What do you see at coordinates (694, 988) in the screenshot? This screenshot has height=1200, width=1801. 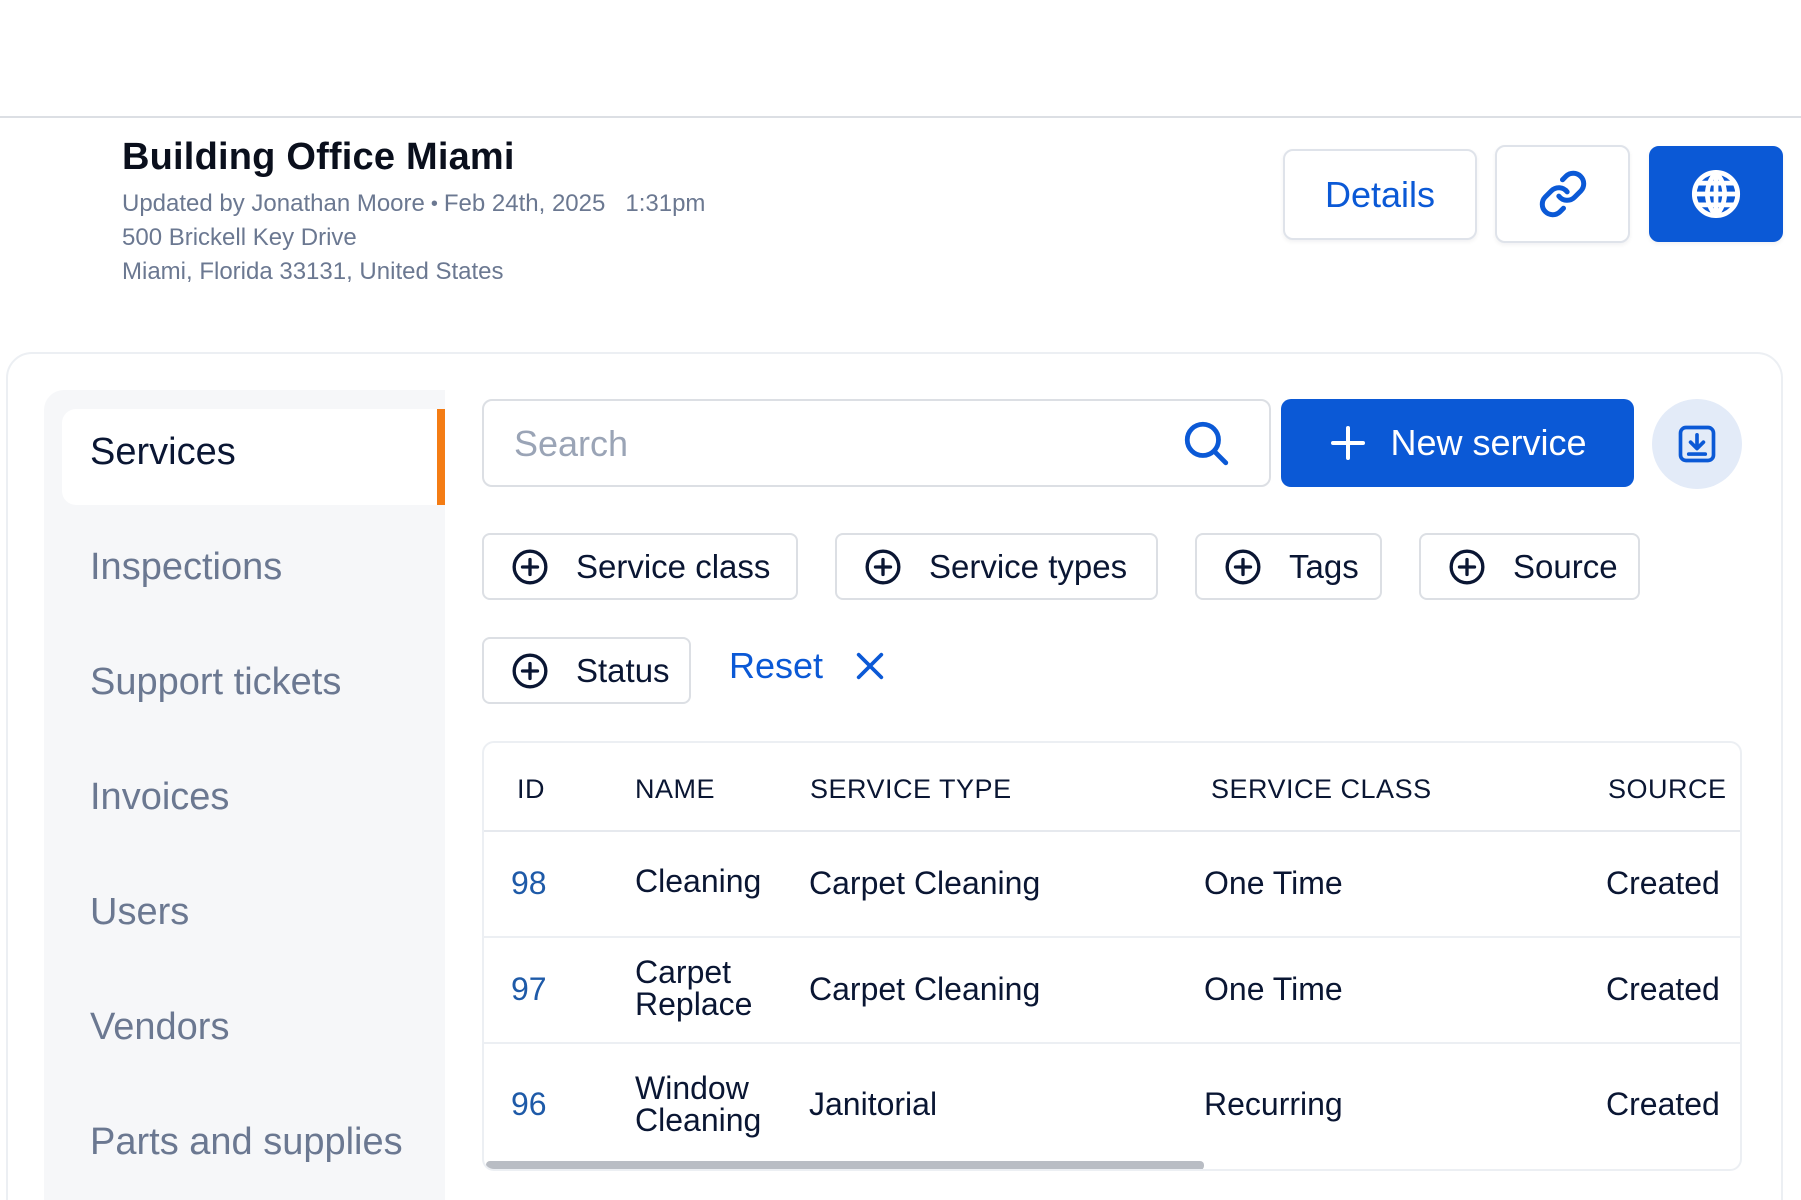 I see `cell-name: Carpet Replace` at bounding box center [694, 988].